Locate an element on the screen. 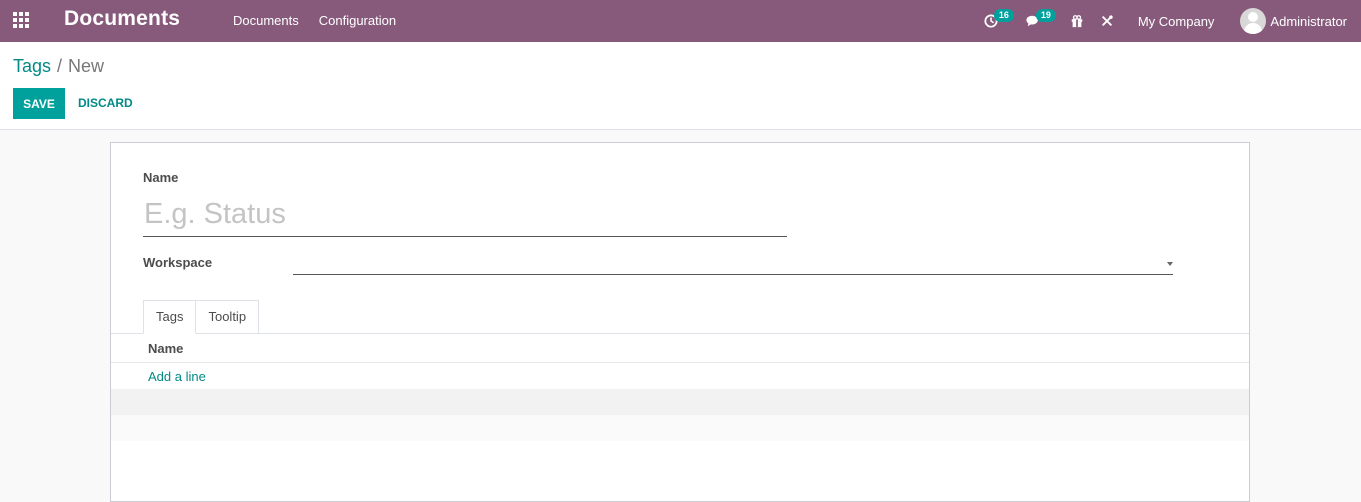  company-switcher: My Company is located at coordinates (1184, 21).